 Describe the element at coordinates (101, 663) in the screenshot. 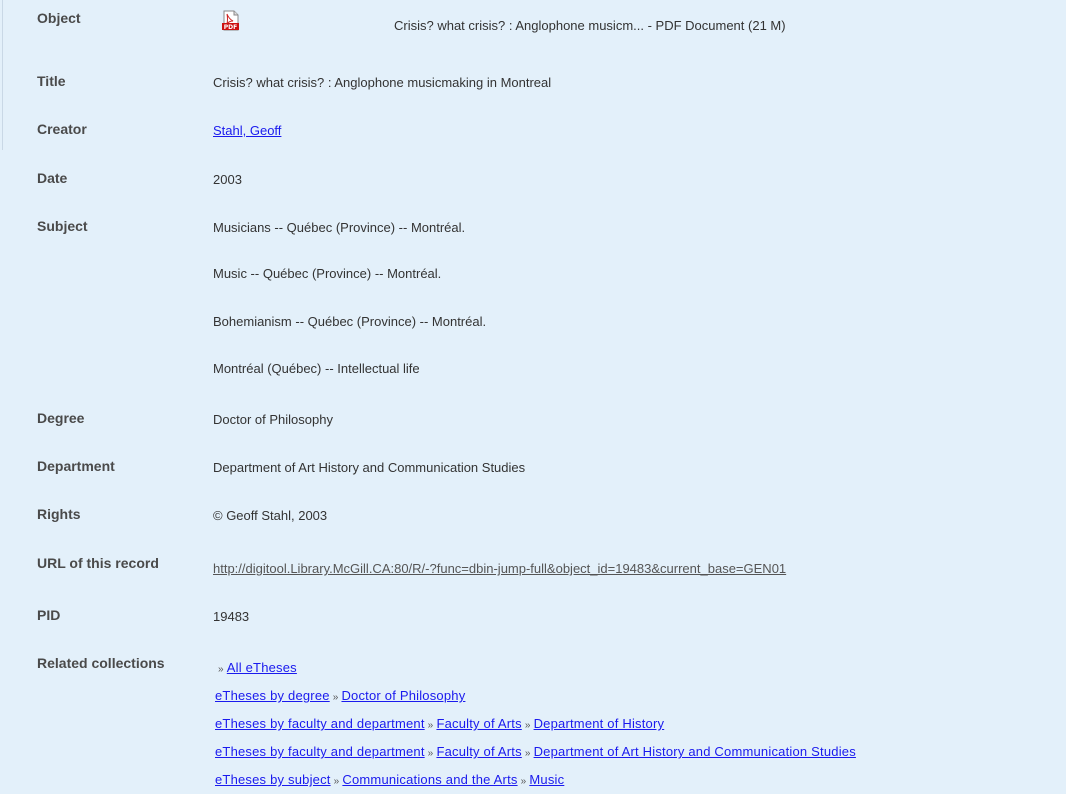

I see `related-collections-label: Related collections` at that location.